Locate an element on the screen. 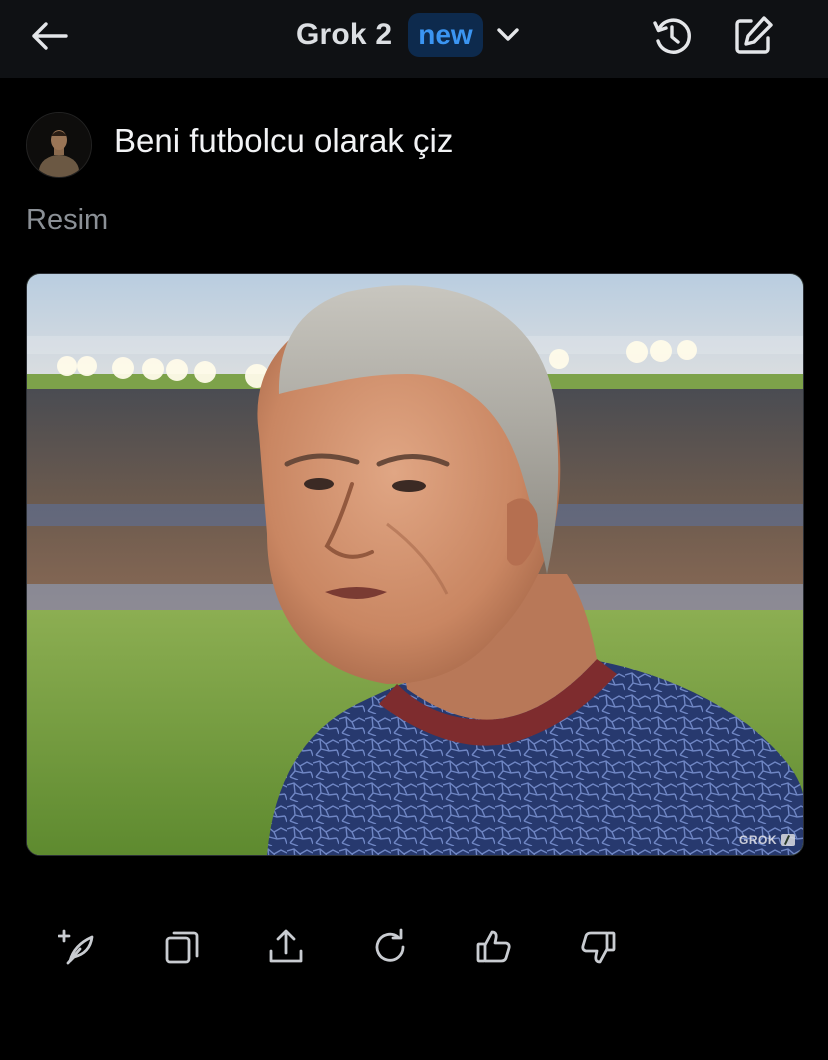  avatar-portrait is located at coordinates (59, 145).